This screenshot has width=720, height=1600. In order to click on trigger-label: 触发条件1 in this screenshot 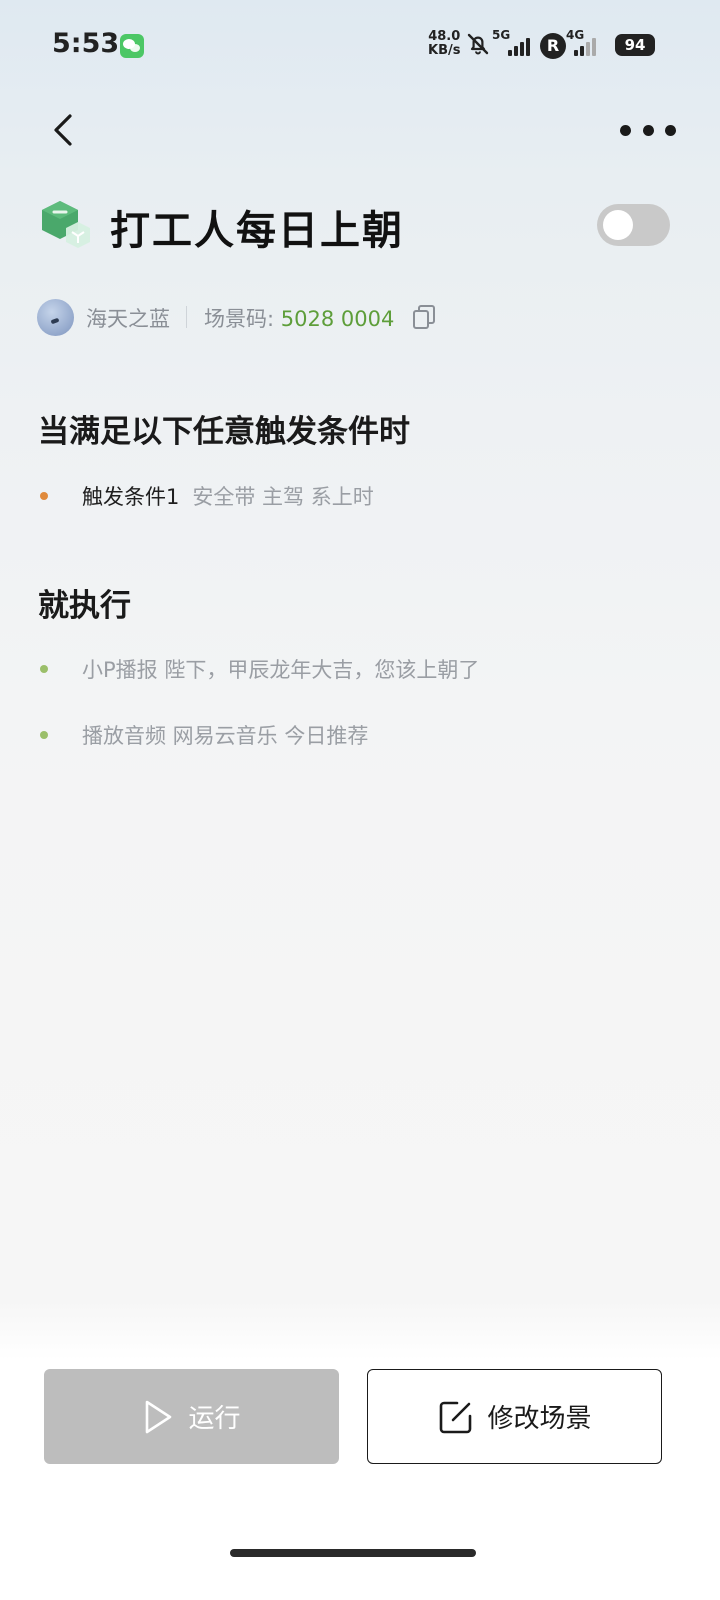, I will do `click(131, 497)`.